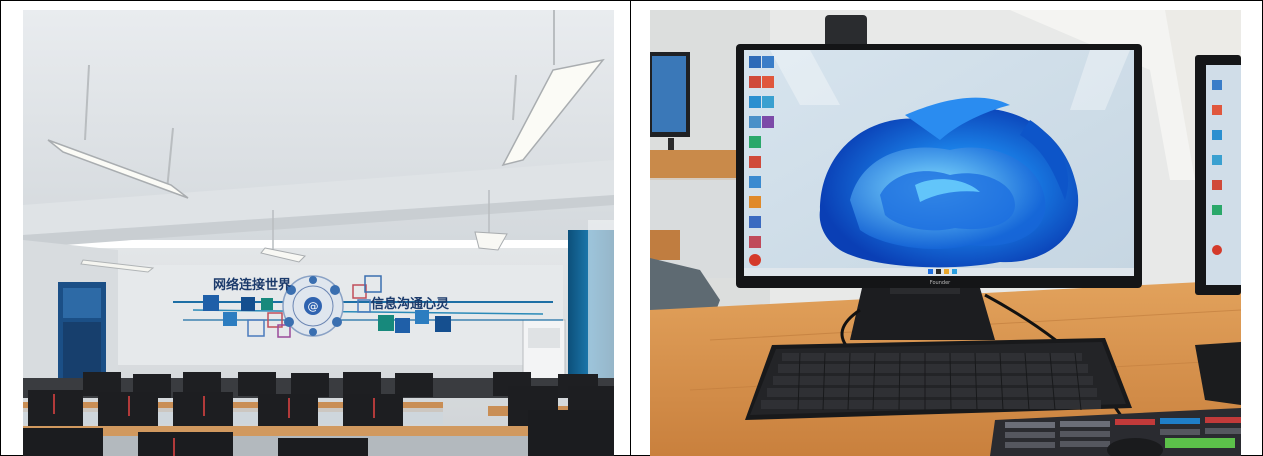  Describe the element at coordinates (410, 304) in the screenshot. I see `wall-slogan-right: 信息沟通心灵` at that location.